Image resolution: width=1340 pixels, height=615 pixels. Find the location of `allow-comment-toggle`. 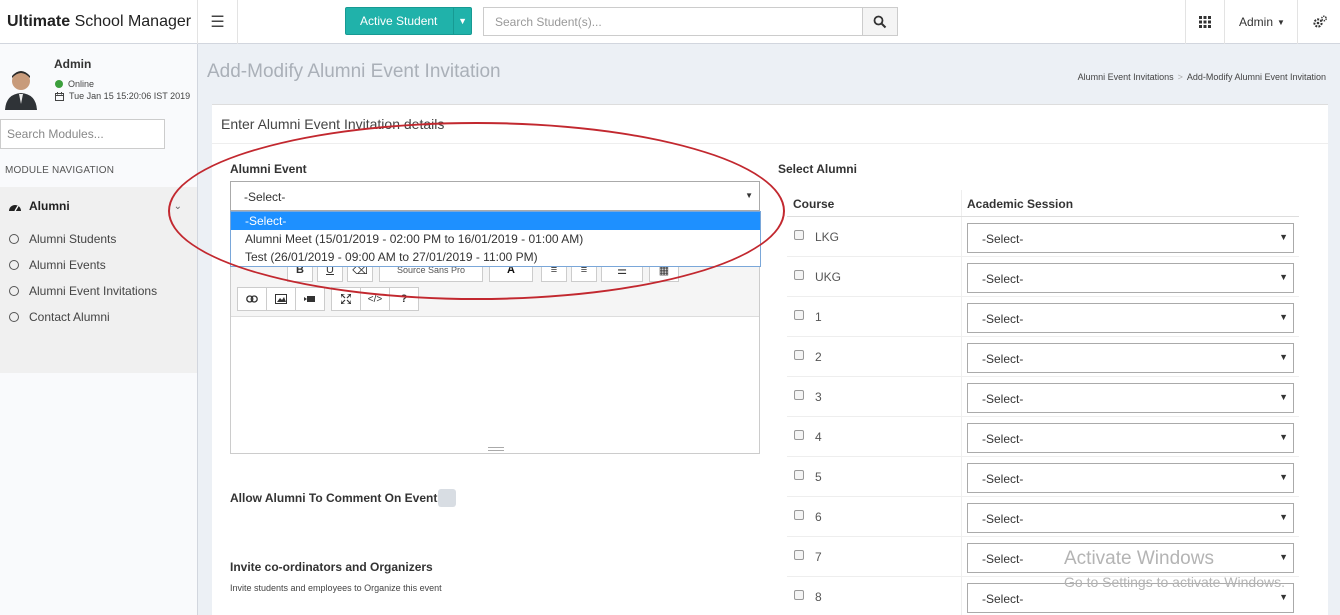

allow-comment-toggle is located at coordinates (447, 498).